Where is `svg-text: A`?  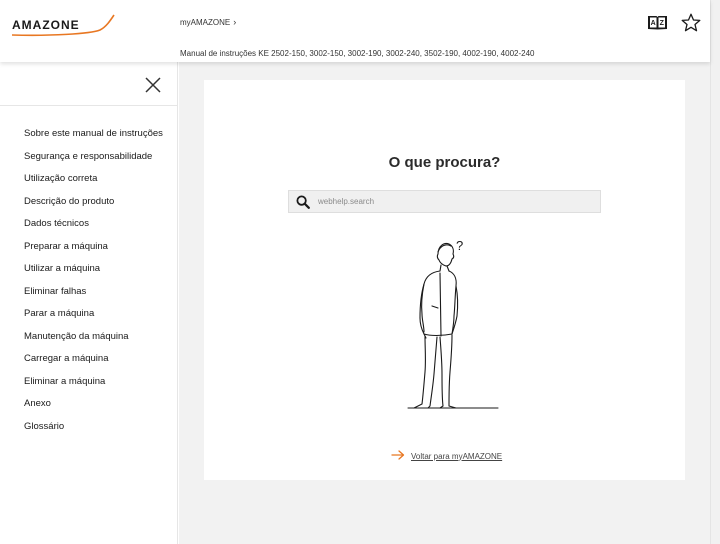
svg-text: A is located at coordinates (652, 23).